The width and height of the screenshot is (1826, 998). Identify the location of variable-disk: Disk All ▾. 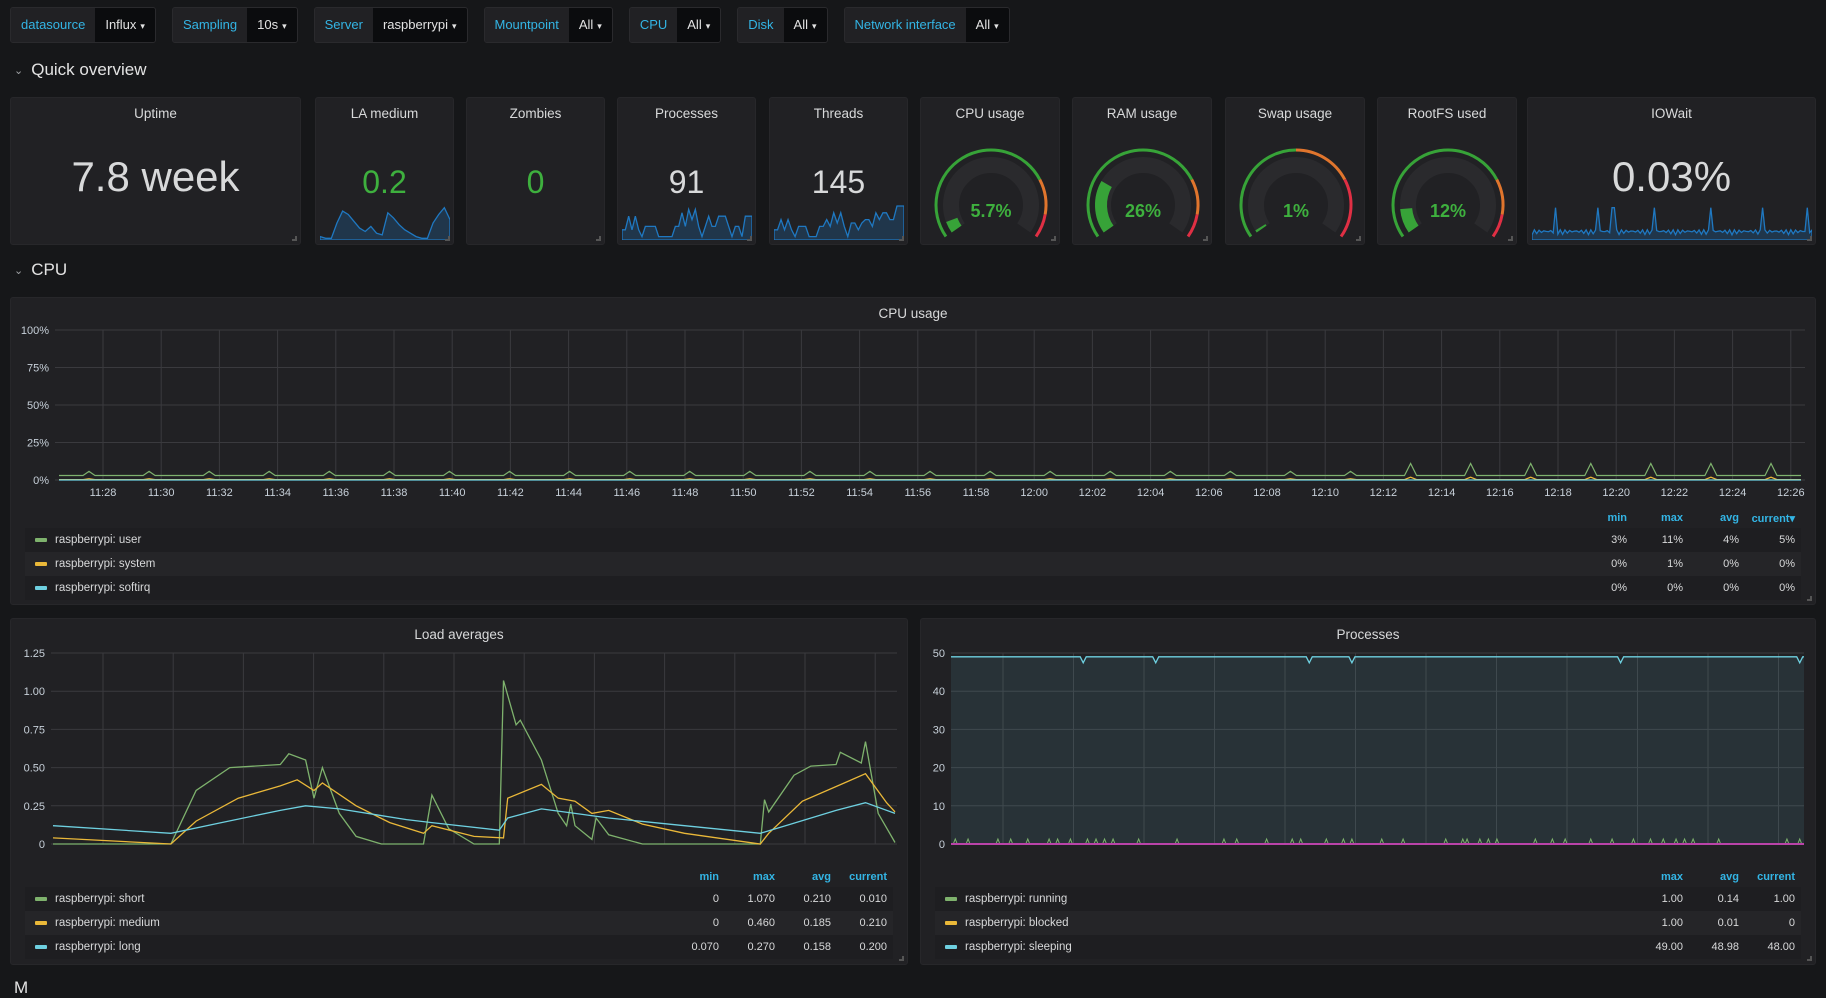
(782, 25).